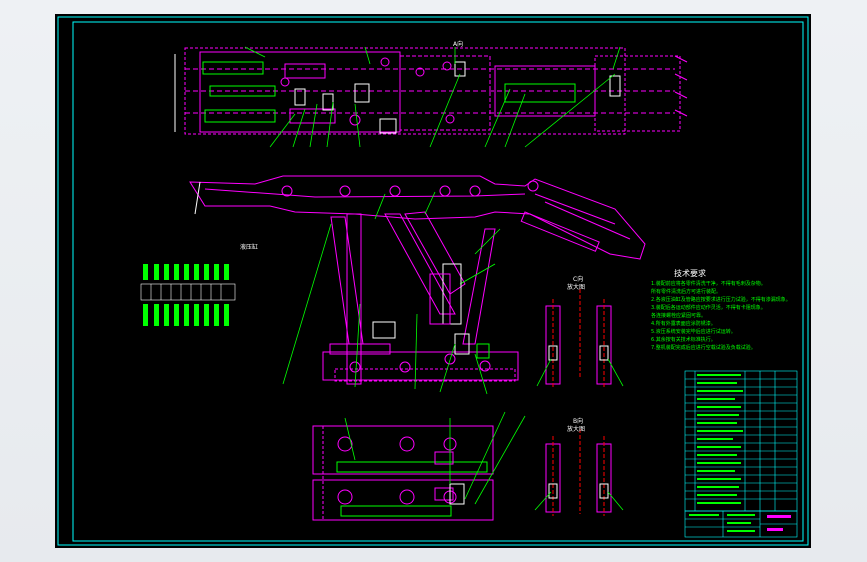 The width and height of the screenshot is (867, 562). I want to click on technical-requirement-line: 5.液压系统安装完毕后应进行试运转。, so click(693, 332).